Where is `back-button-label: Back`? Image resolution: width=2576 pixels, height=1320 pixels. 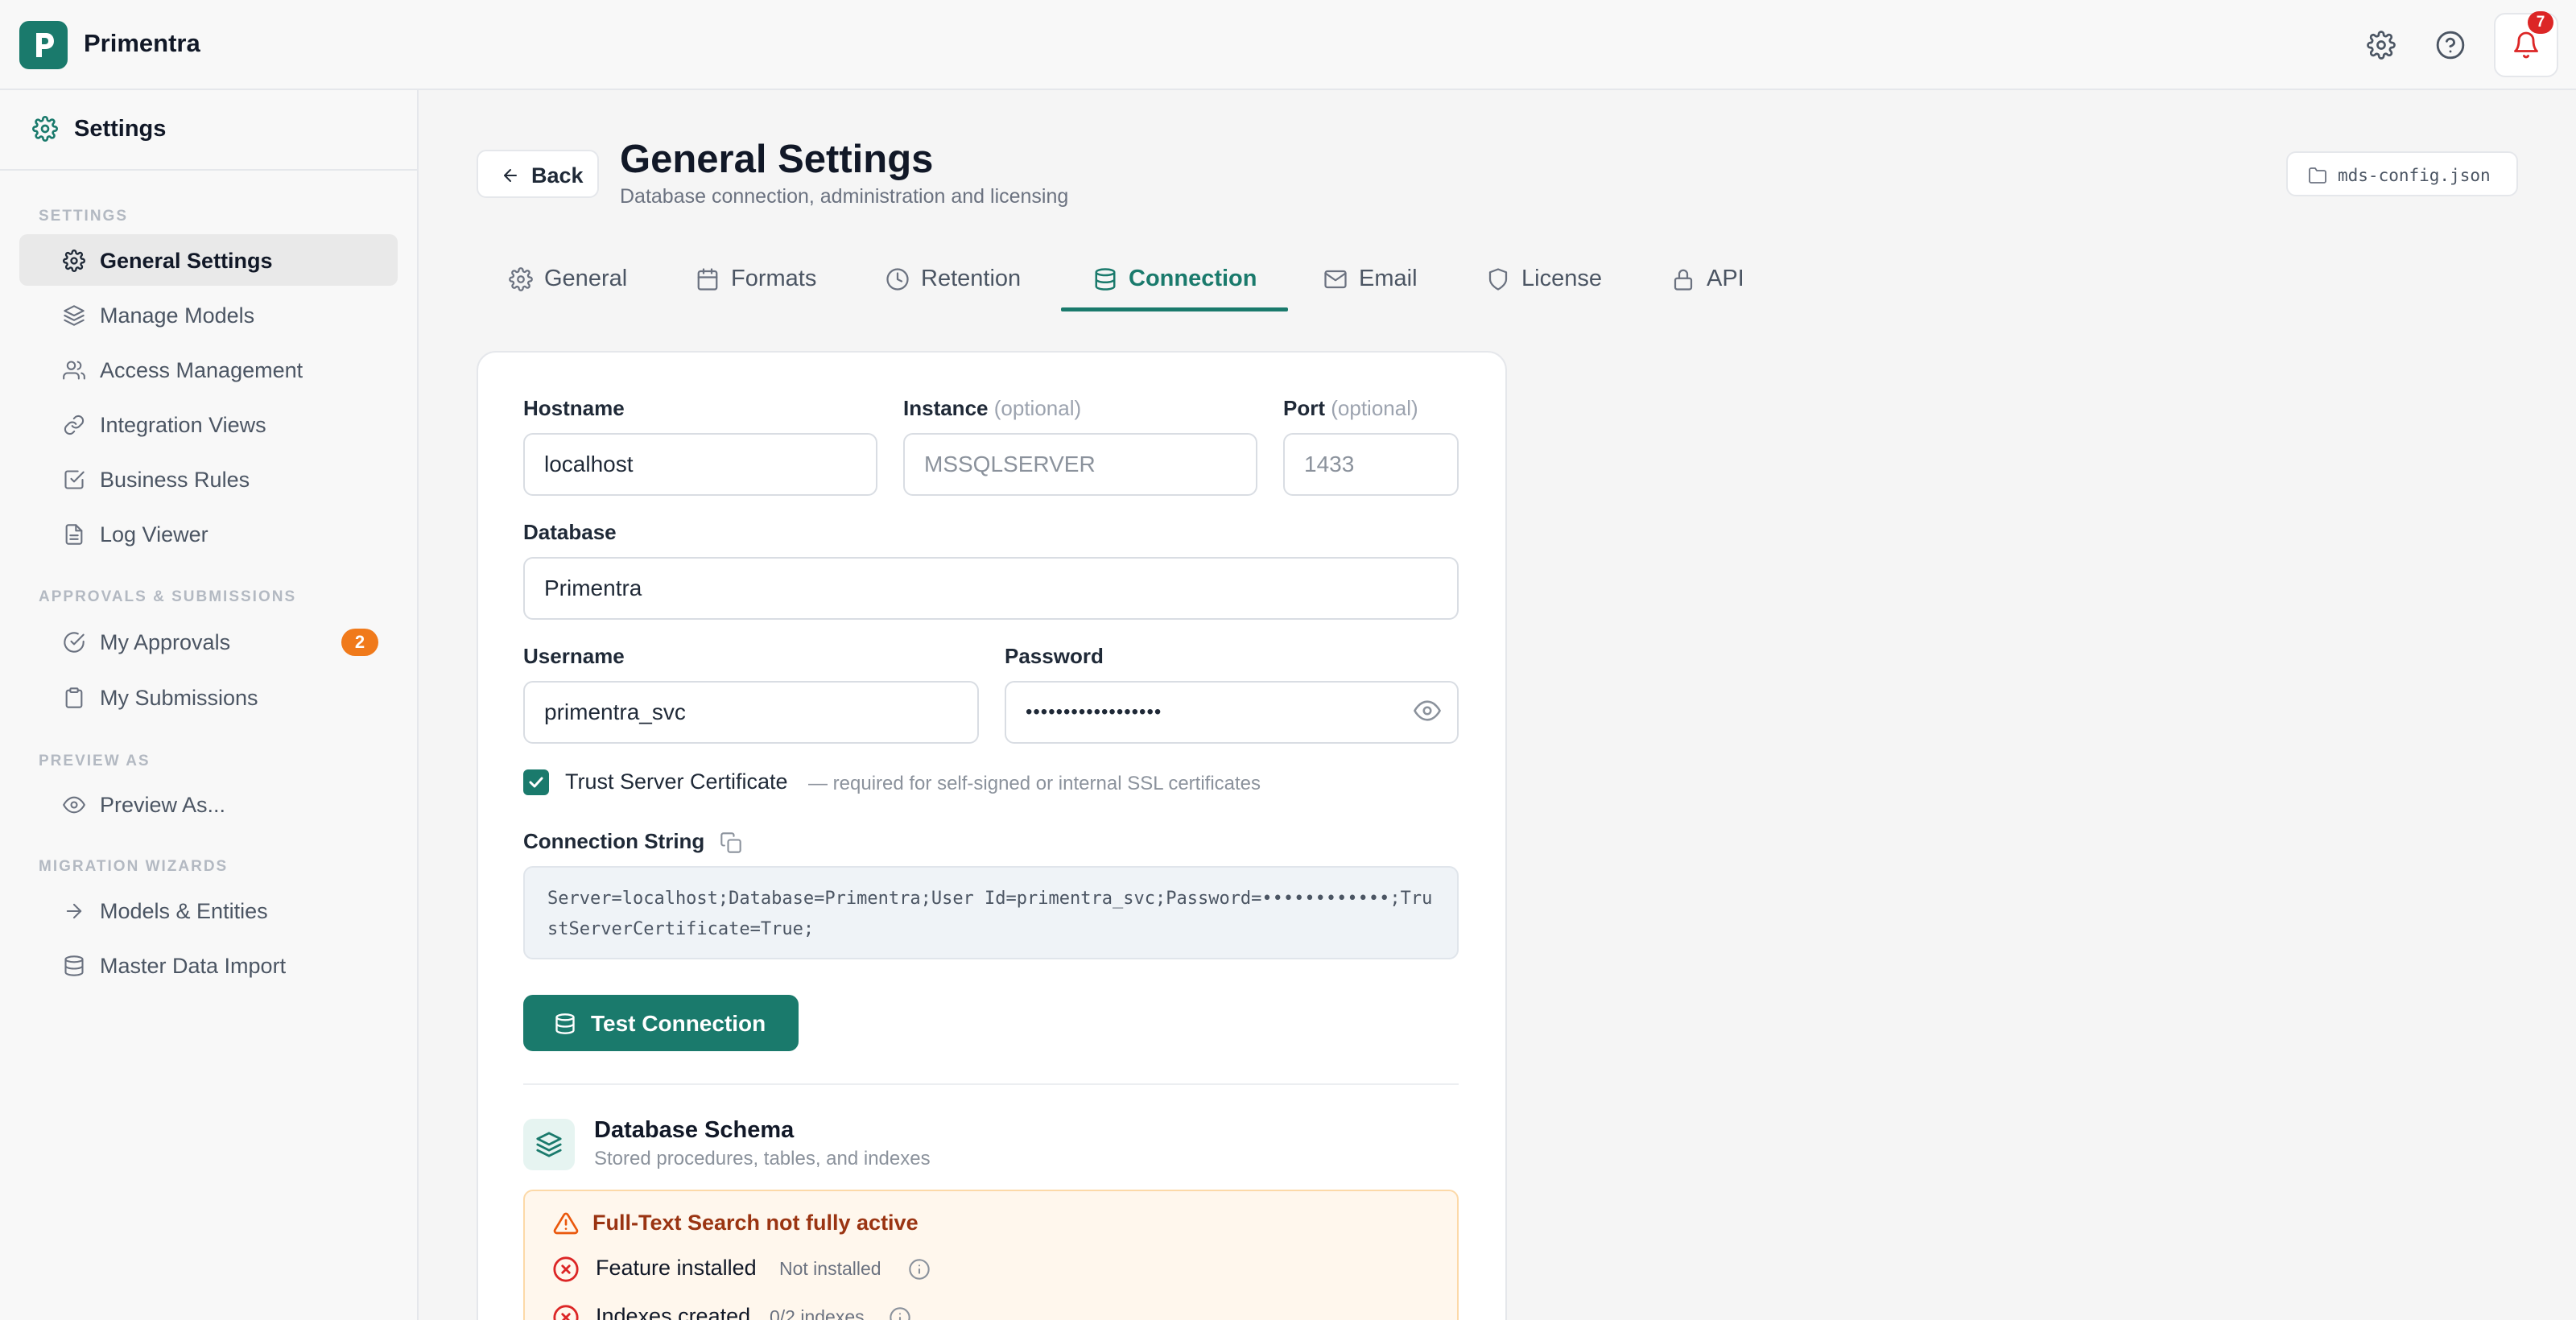 back-button-label: Back is located at coordinates (557, 175).